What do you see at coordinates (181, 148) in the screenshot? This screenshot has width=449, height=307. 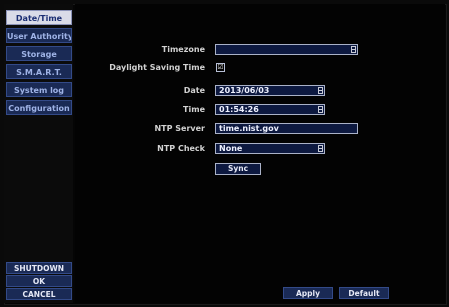 I see `ntp-check-label: NTP Check` at bounding box center [181, 148].